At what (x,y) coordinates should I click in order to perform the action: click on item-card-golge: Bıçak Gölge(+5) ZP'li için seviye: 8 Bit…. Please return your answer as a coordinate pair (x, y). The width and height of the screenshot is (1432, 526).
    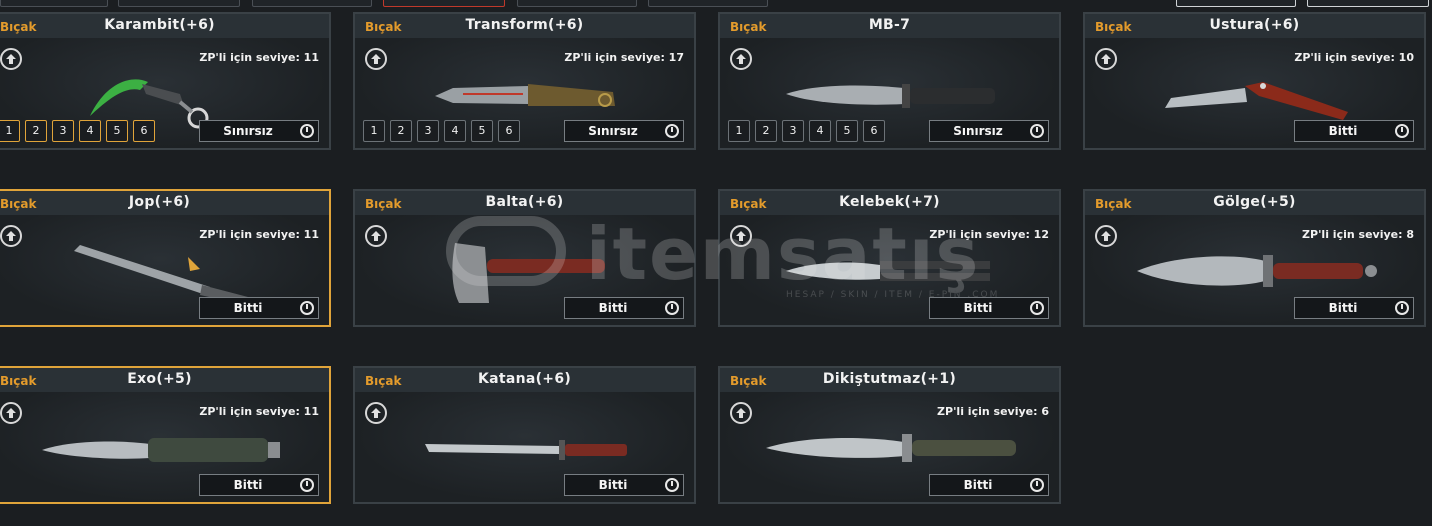
    Looking at the image, I should click on (1254, 258).